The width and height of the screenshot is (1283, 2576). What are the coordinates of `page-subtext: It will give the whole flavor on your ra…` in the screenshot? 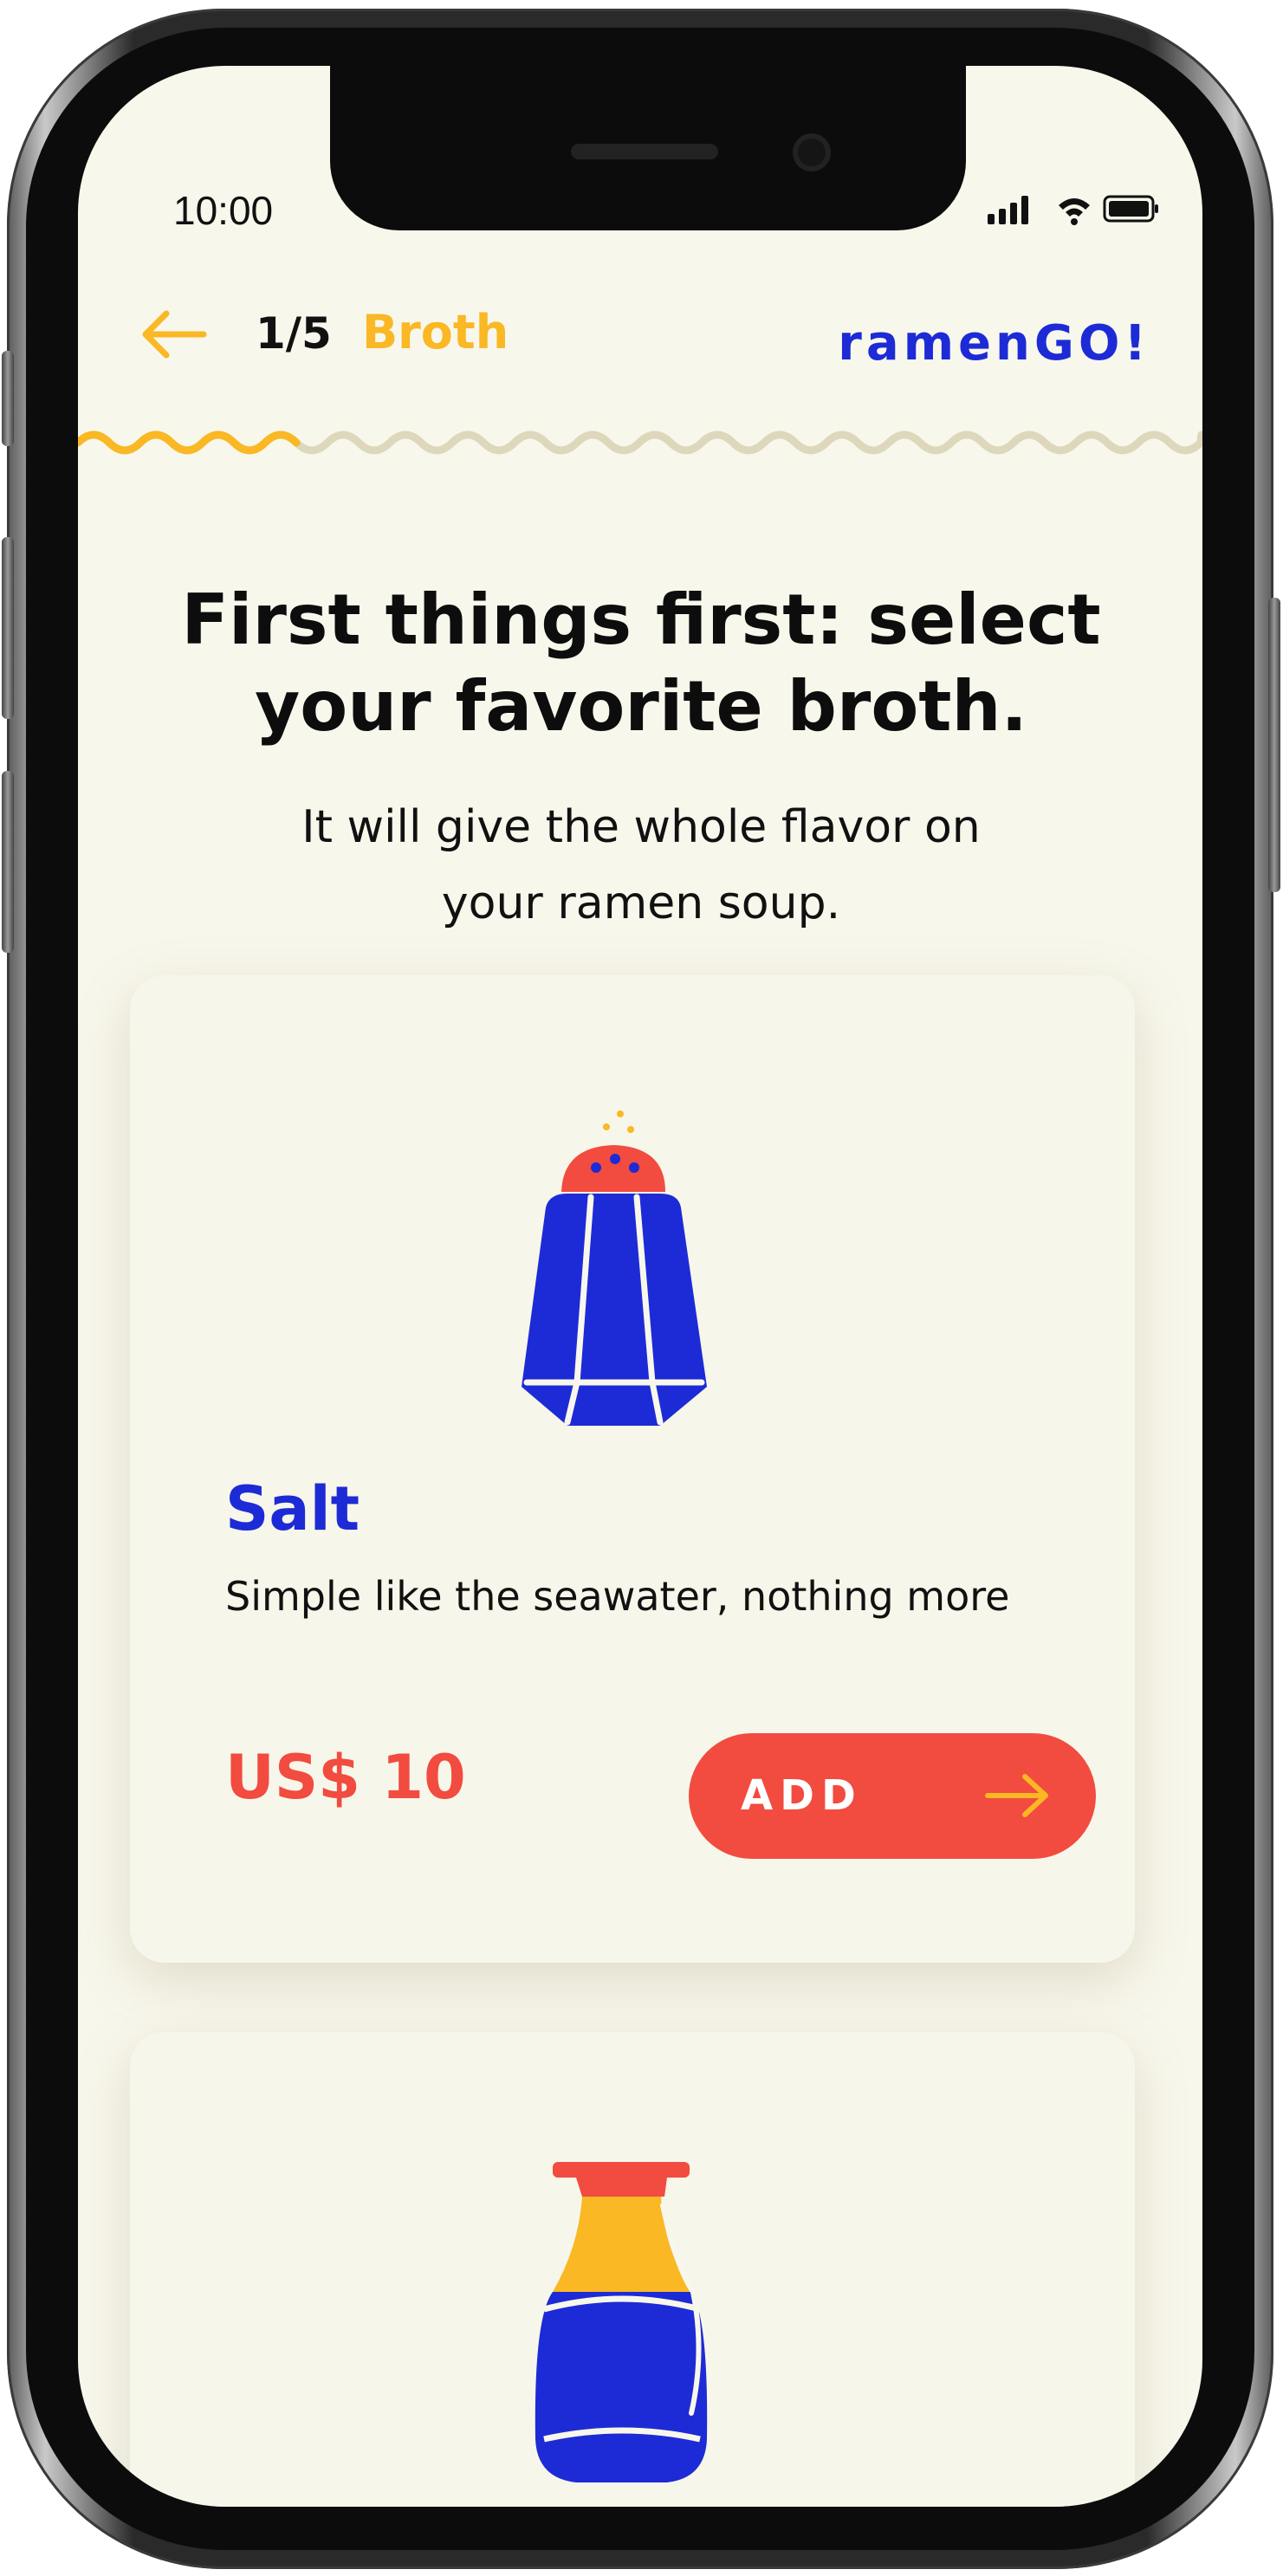 It's located at (641, 865).